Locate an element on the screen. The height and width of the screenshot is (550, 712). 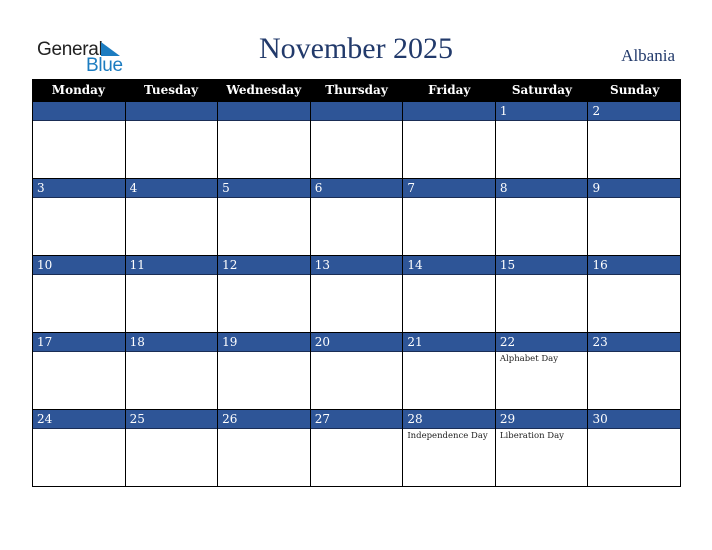
day-cell: 5 is located at coordinates (264, 217).